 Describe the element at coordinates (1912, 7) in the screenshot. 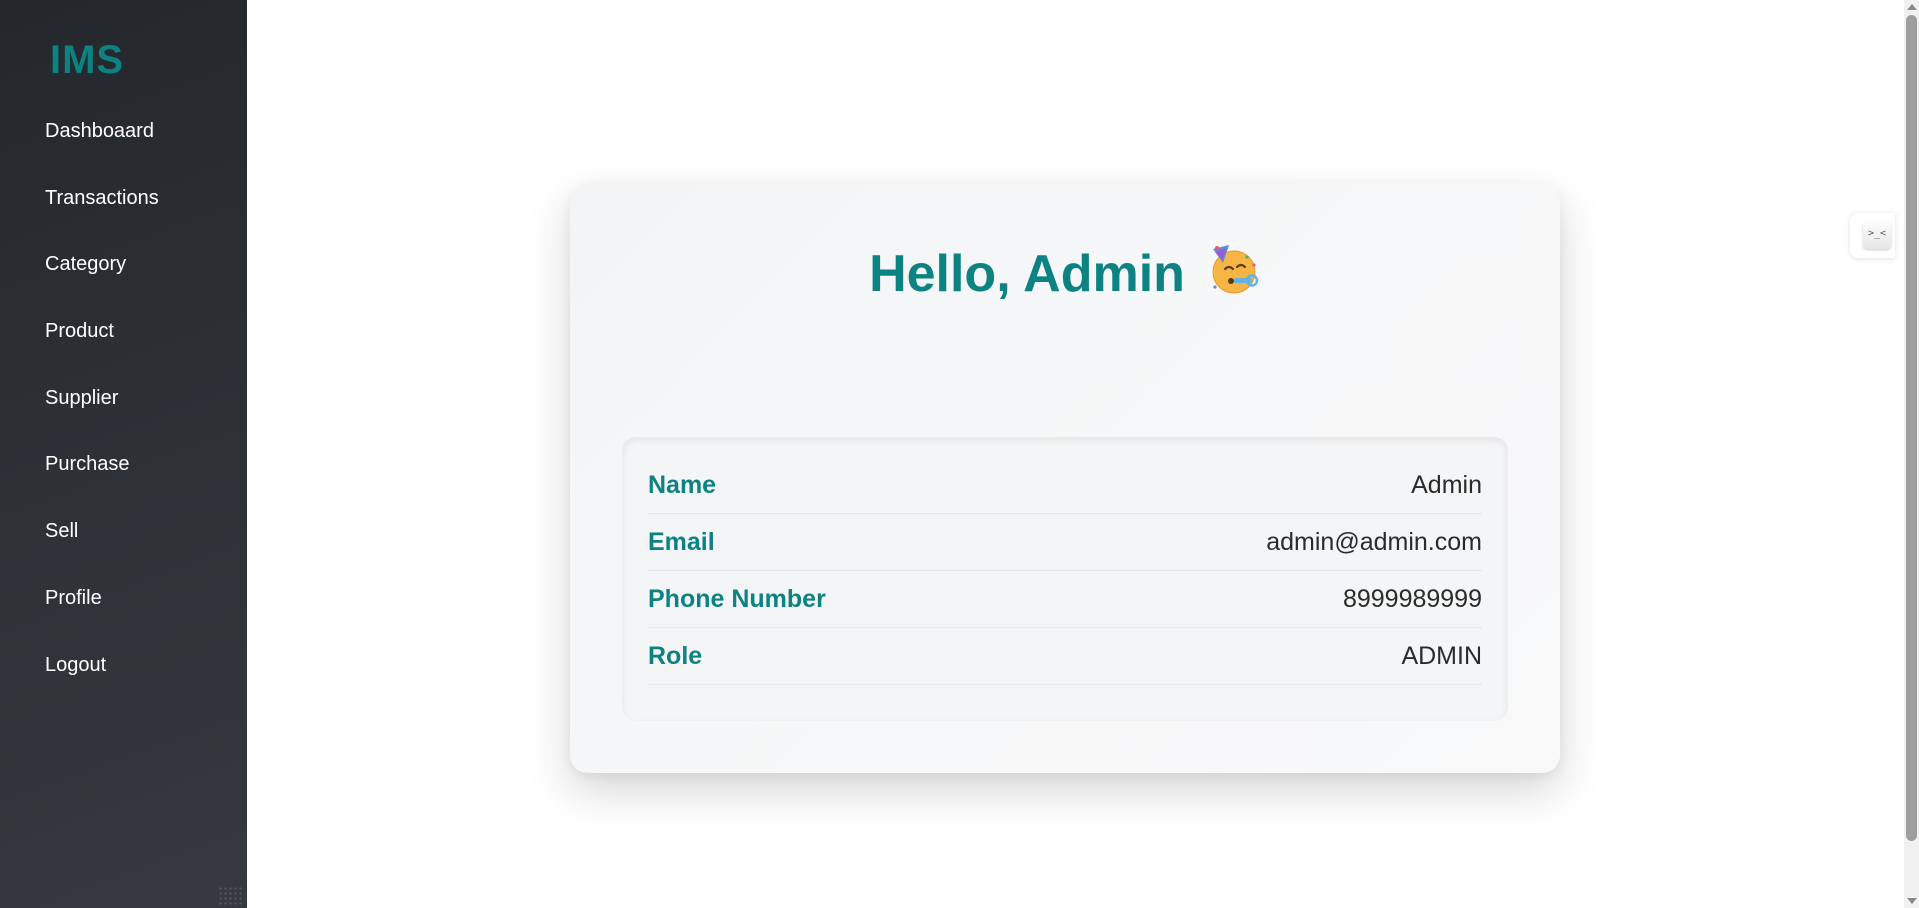

I see `scroll-up-arrow-icon` at that location.